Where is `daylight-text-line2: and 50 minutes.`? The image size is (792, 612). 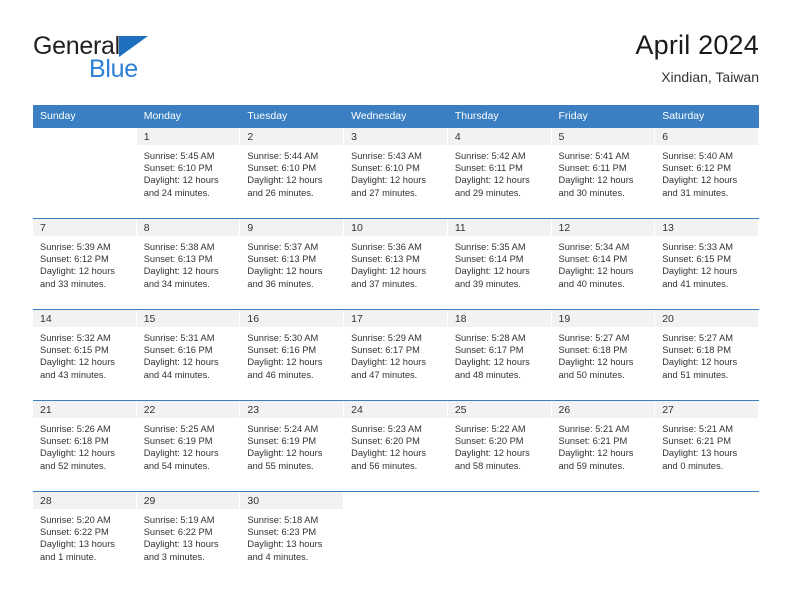 daylight-text-line2: and 50 minutes. is located at coordinates (591, 374).